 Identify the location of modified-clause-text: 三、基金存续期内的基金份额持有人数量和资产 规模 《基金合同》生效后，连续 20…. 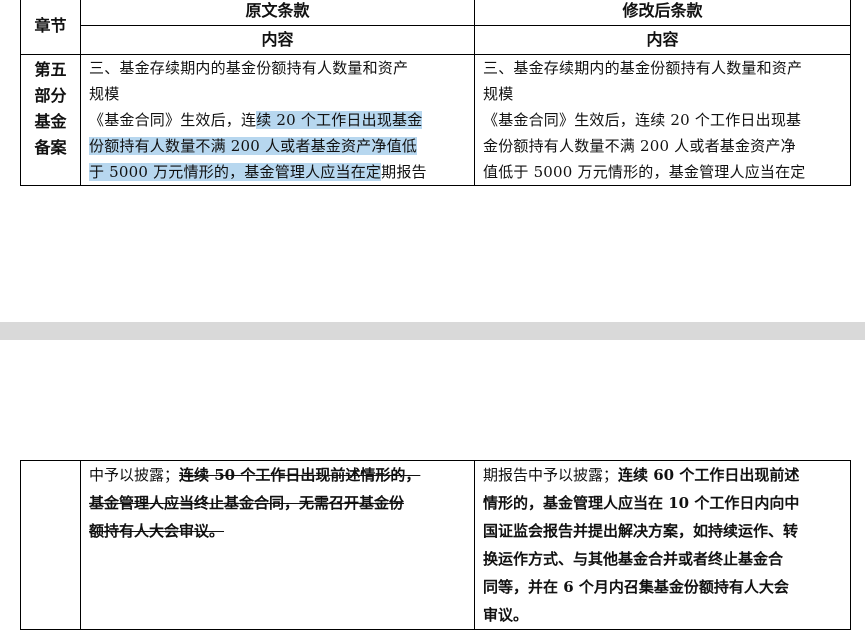
(662, 120).